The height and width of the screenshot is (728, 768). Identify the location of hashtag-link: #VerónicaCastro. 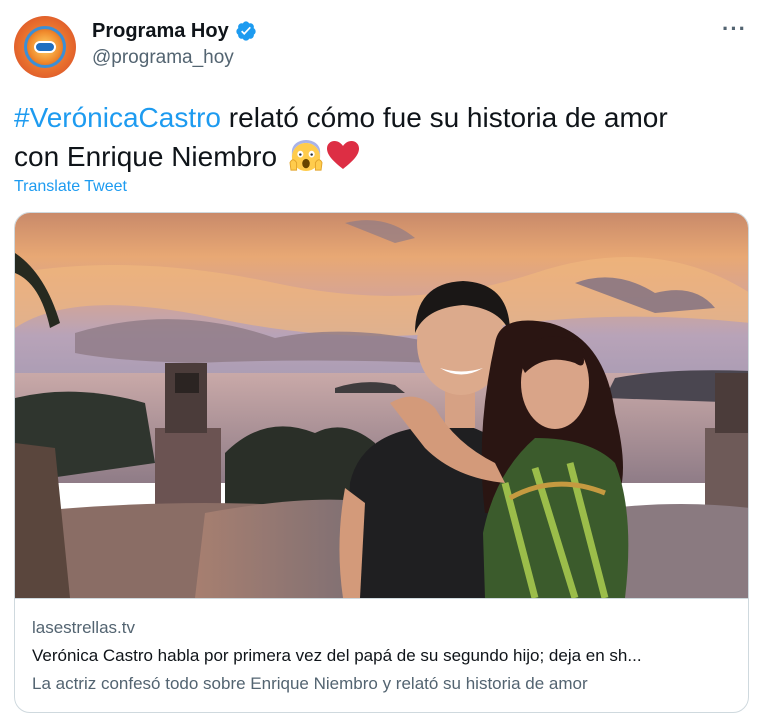
(117, 117).